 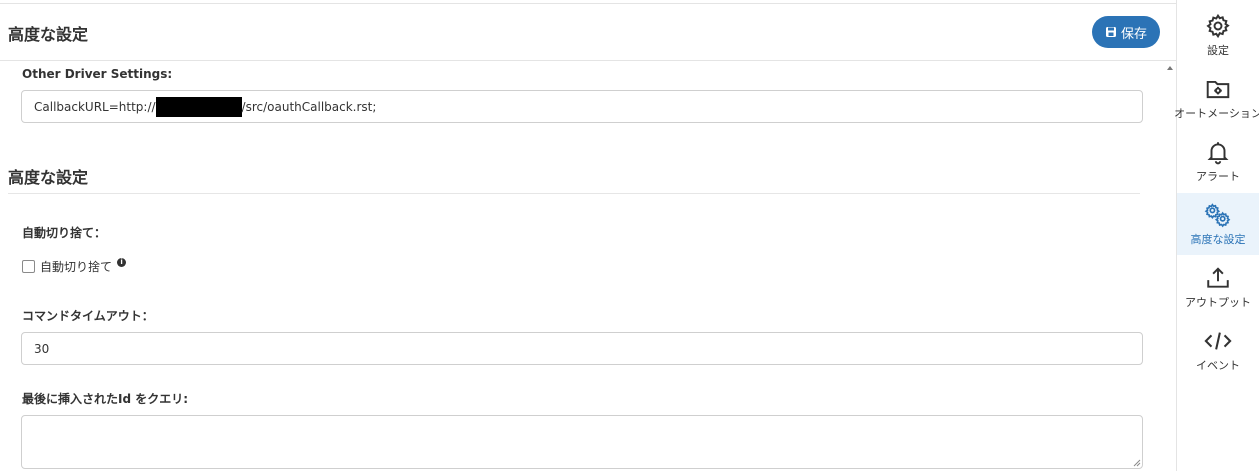 I want to click on scroll-up-icon, so click(x=1170, y=68).